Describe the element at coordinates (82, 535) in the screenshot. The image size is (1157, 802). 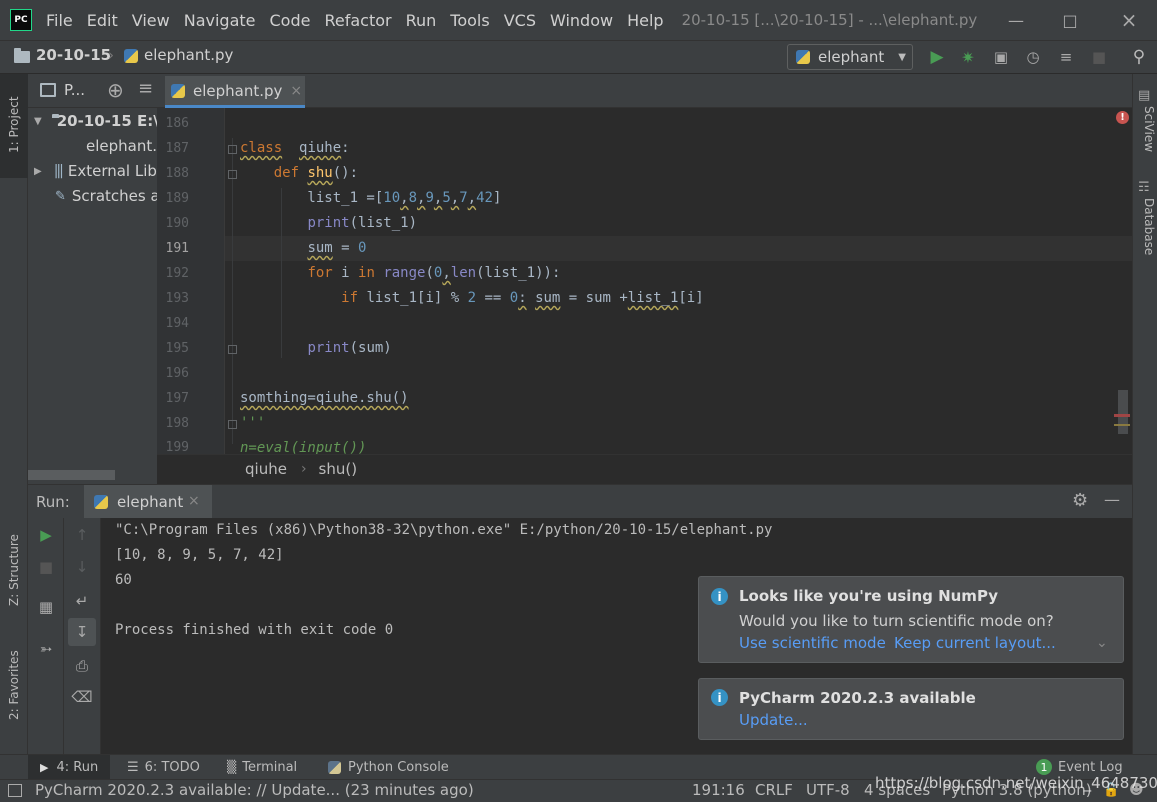
I see `arrow-up-icon: ↑` at that location.